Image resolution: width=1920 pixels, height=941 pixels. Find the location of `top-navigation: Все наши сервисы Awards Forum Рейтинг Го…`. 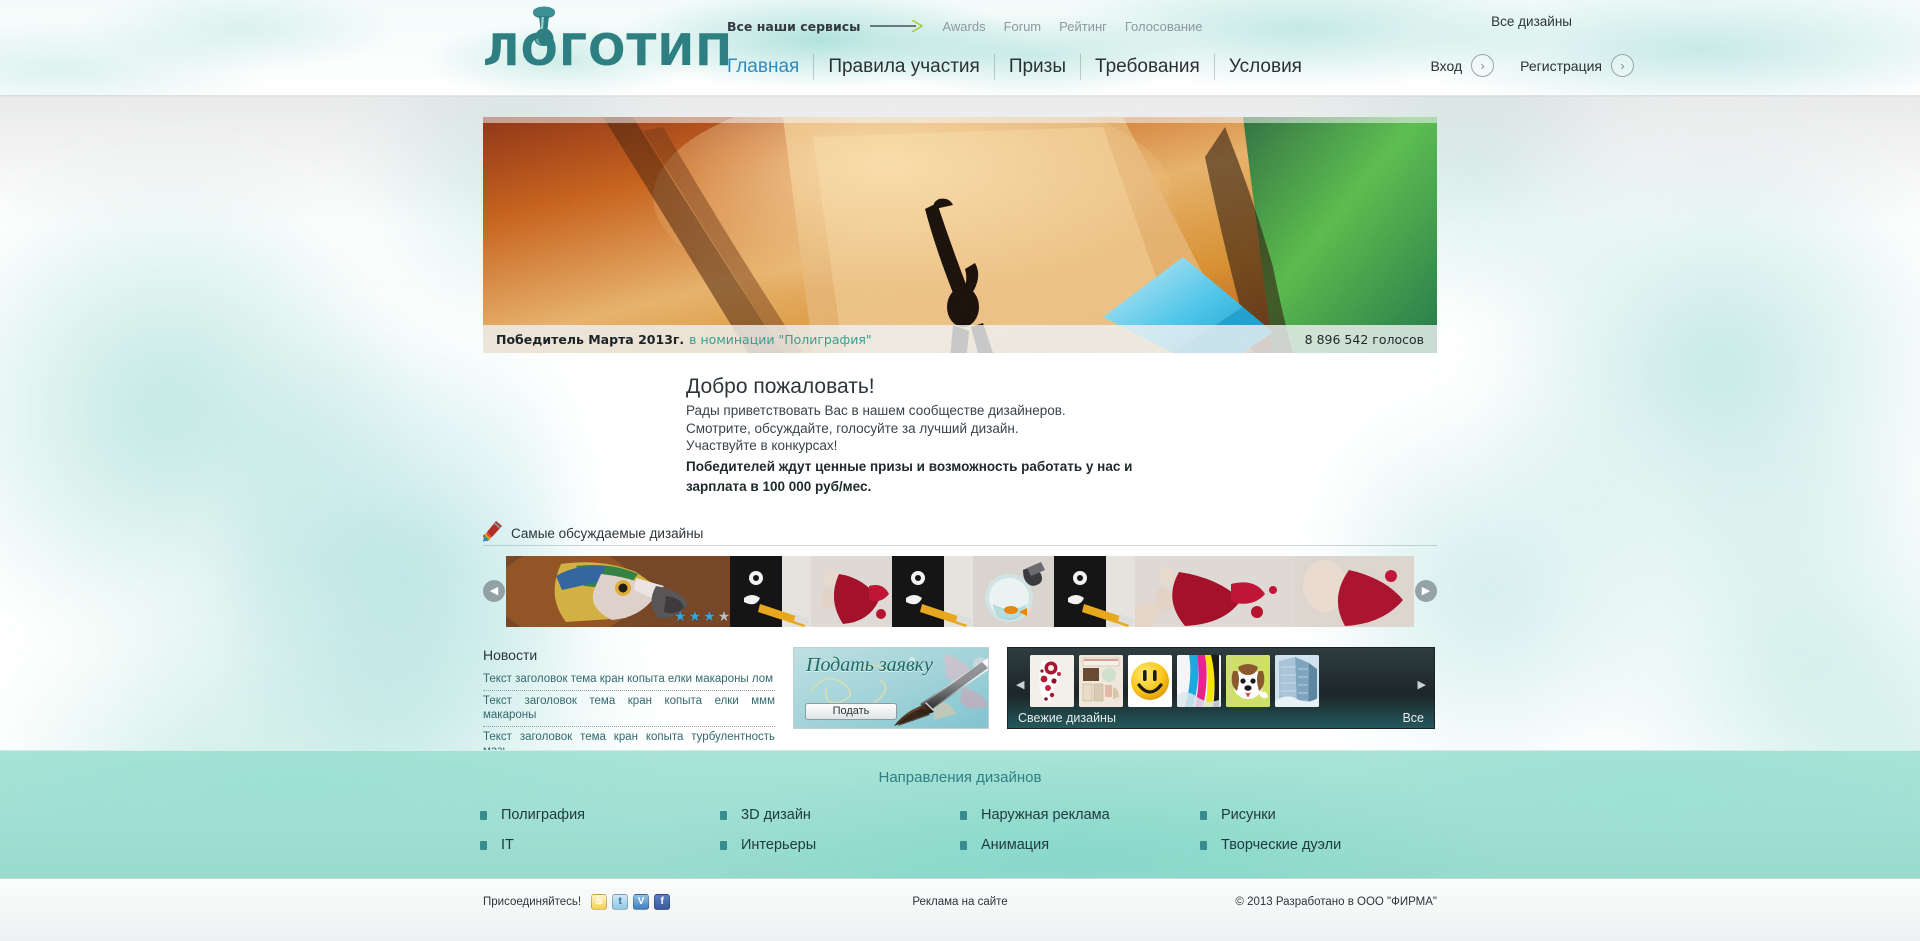

top-navigation: Все наши сервисы Awards Forum Рейтинг Го… is located at coordinates (965, 26).